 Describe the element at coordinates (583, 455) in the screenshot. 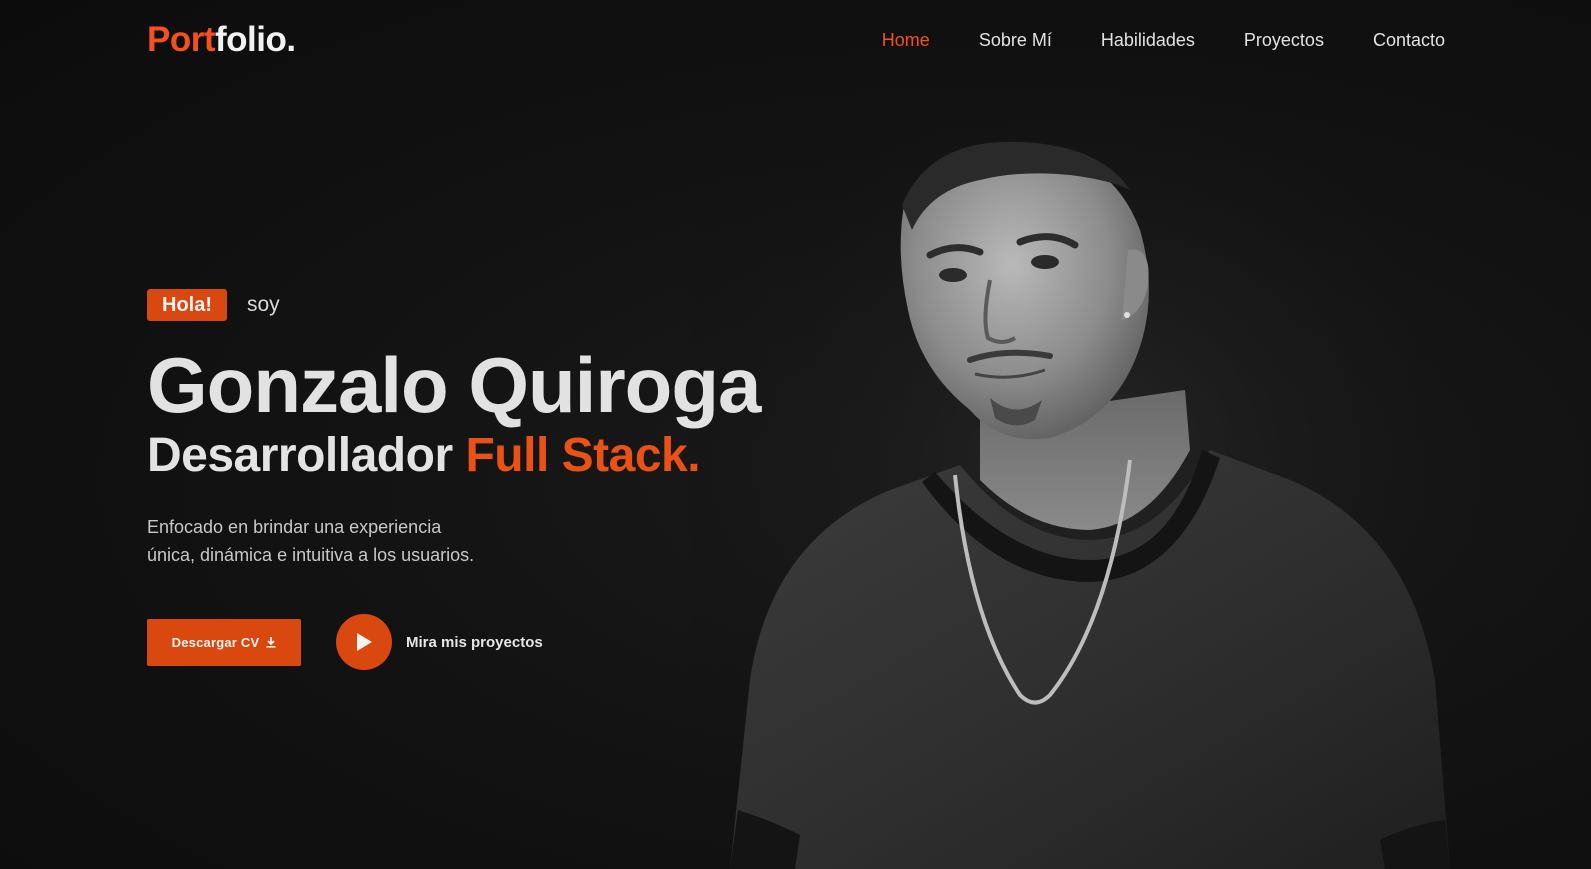

I see `role-highlight: Full Stack.` at that location.